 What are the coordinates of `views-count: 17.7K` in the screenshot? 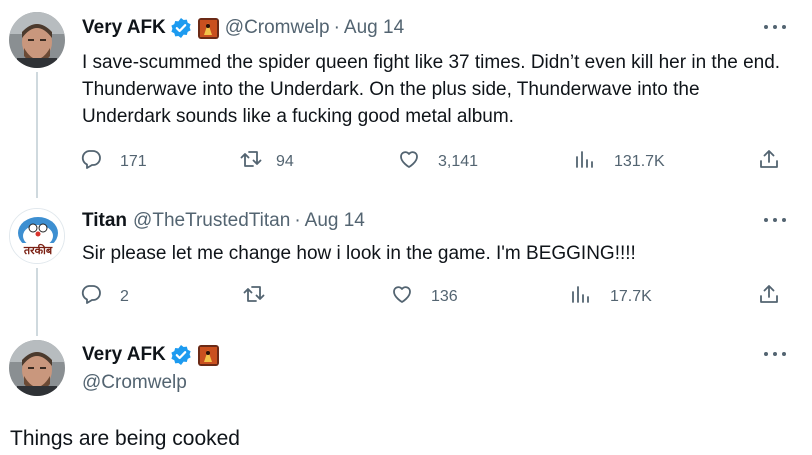 It's located at (631, 296).